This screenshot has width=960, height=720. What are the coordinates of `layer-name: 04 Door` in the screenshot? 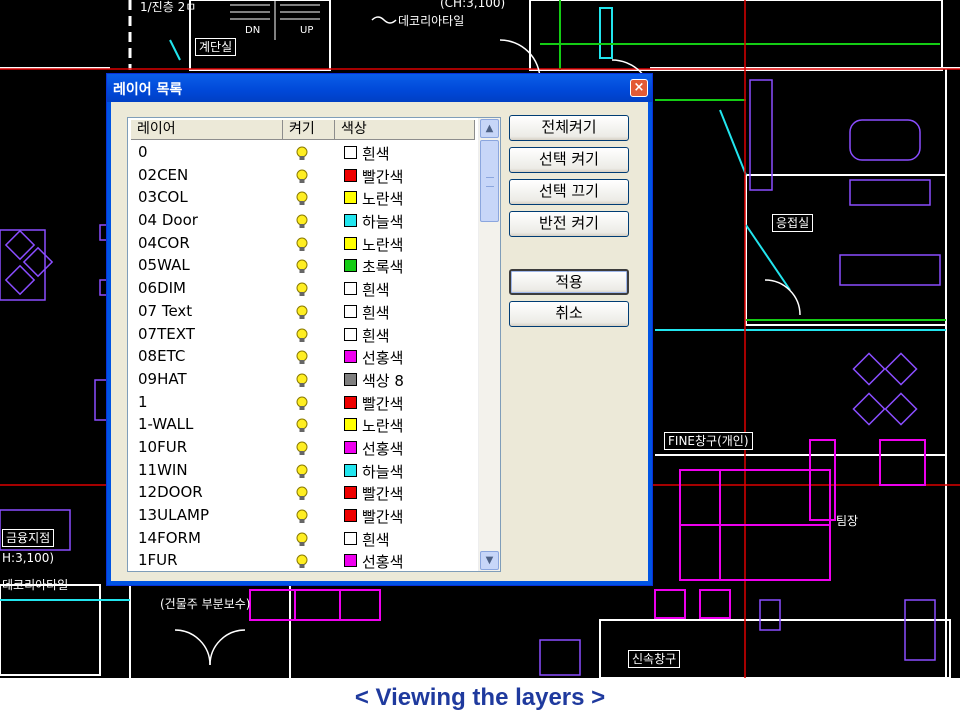 It's located at (168, 220).